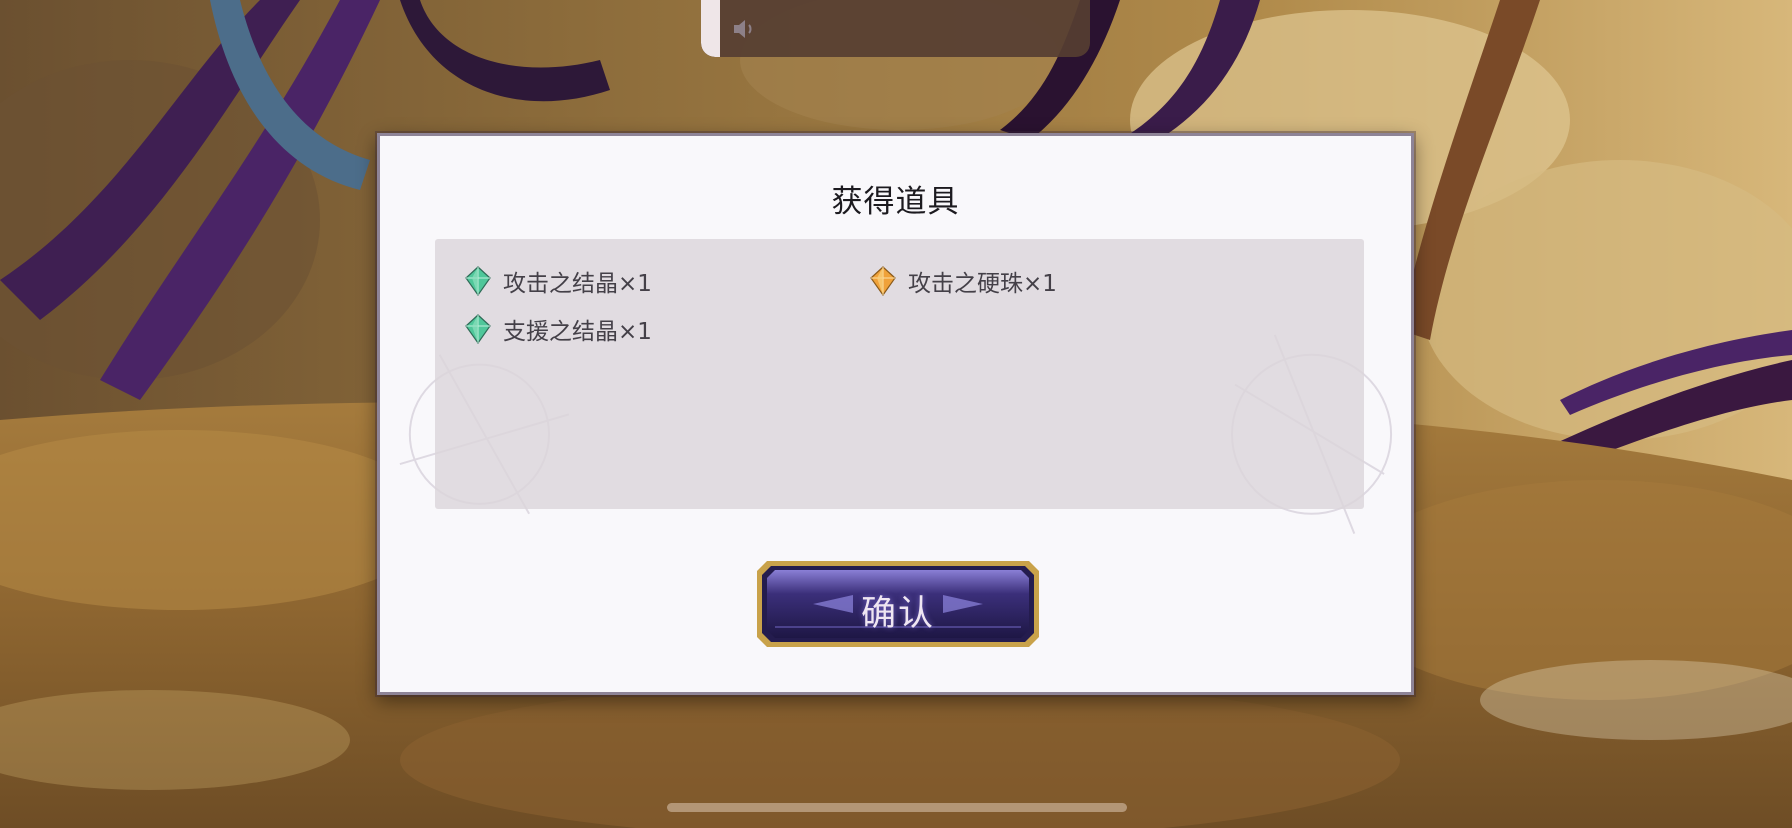 Image resolution: width=1792 pixels, height=828 pixels. I want to click on reward-item-label: 攻击之结晶×1, so click(577, 284).